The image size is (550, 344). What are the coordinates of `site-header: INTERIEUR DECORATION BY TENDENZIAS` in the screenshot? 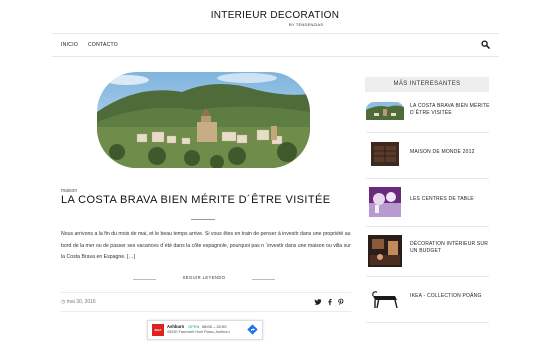 It's located at (275, 17).